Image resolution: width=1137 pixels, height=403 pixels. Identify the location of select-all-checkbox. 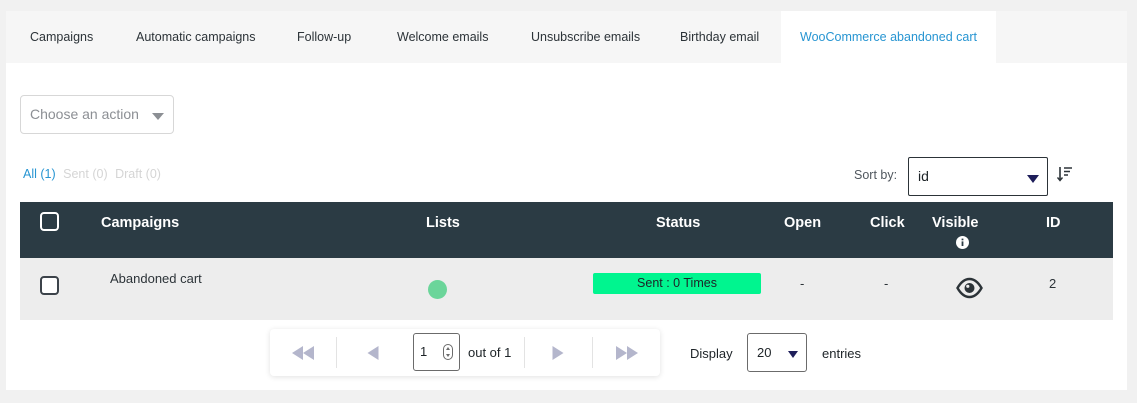
(49, 221).